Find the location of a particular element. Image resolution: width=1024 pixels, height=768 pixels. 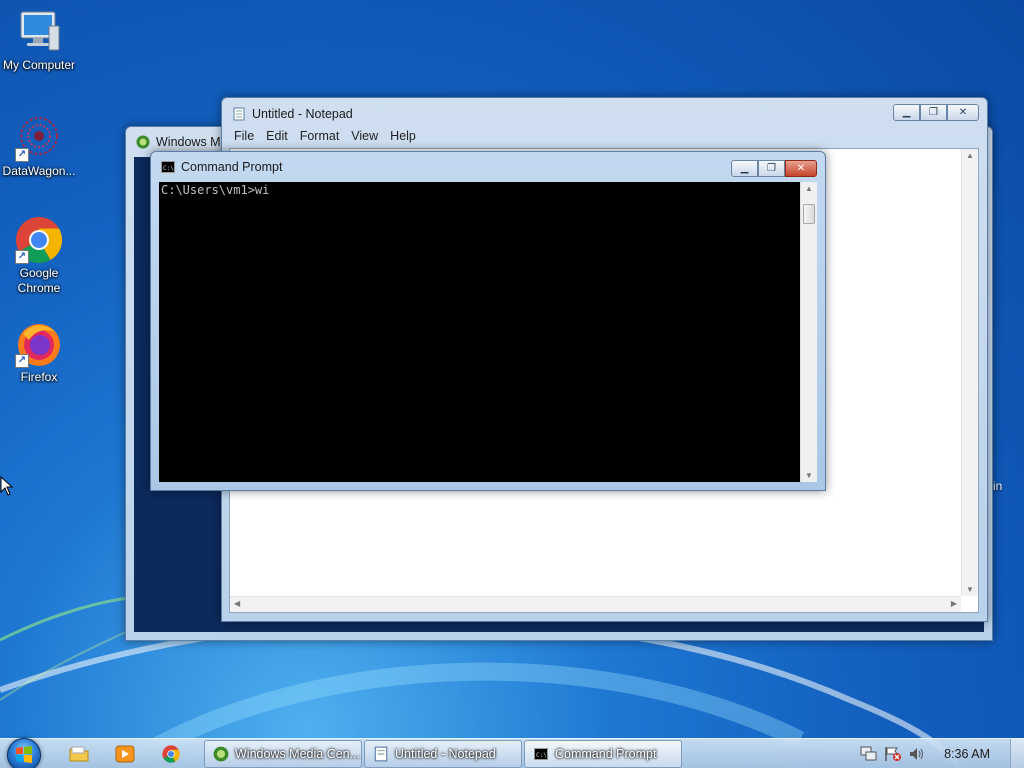

menu-file: File is located at coordinates (244, 136).